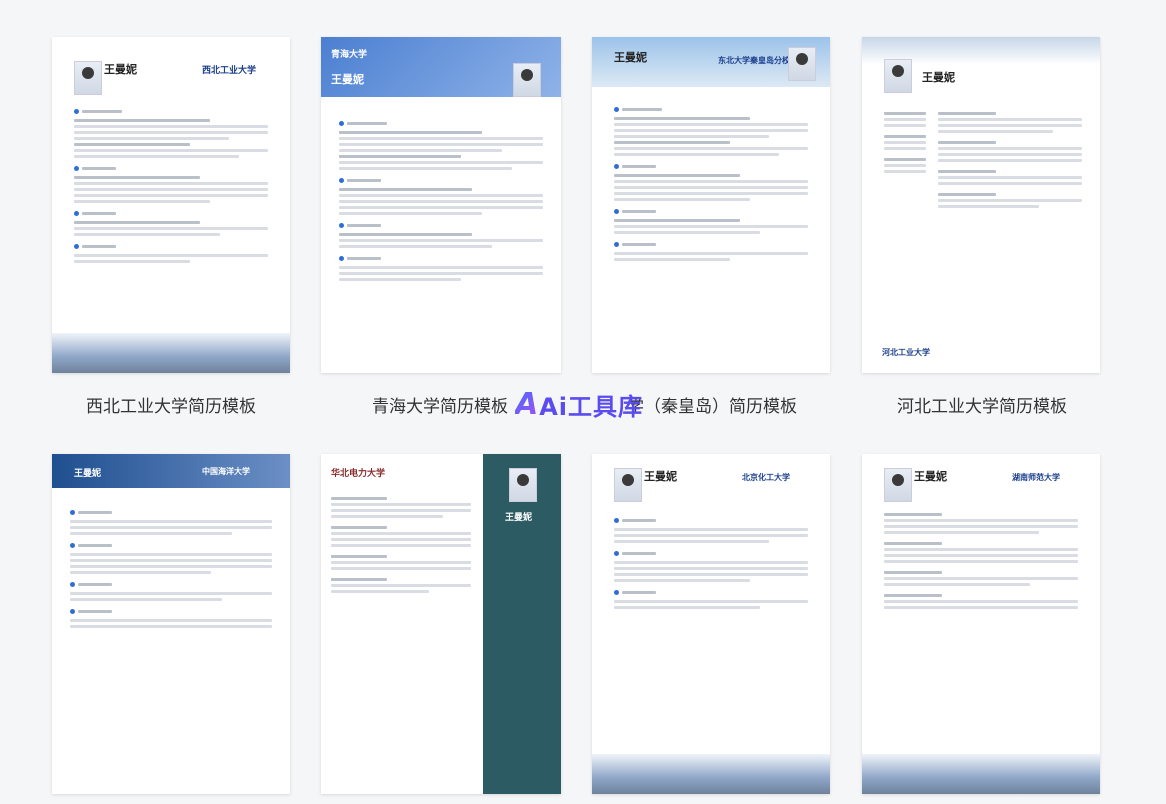  I want to click on template-title-4: 河北工业大学简历模板, so click(982, 404).